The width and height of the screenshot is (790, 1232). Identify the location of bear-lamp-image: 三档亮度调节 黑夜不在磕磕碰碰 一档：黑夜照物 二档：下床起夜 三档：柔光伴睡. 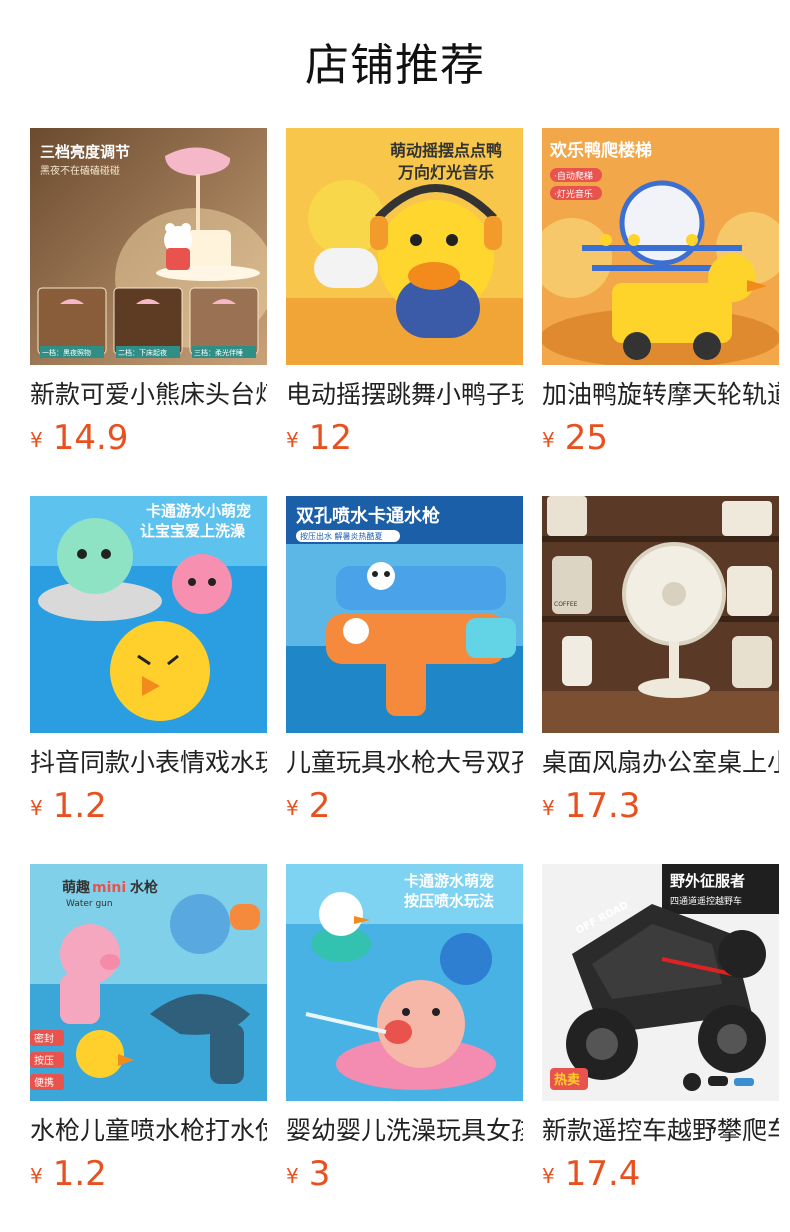
(148, 246).